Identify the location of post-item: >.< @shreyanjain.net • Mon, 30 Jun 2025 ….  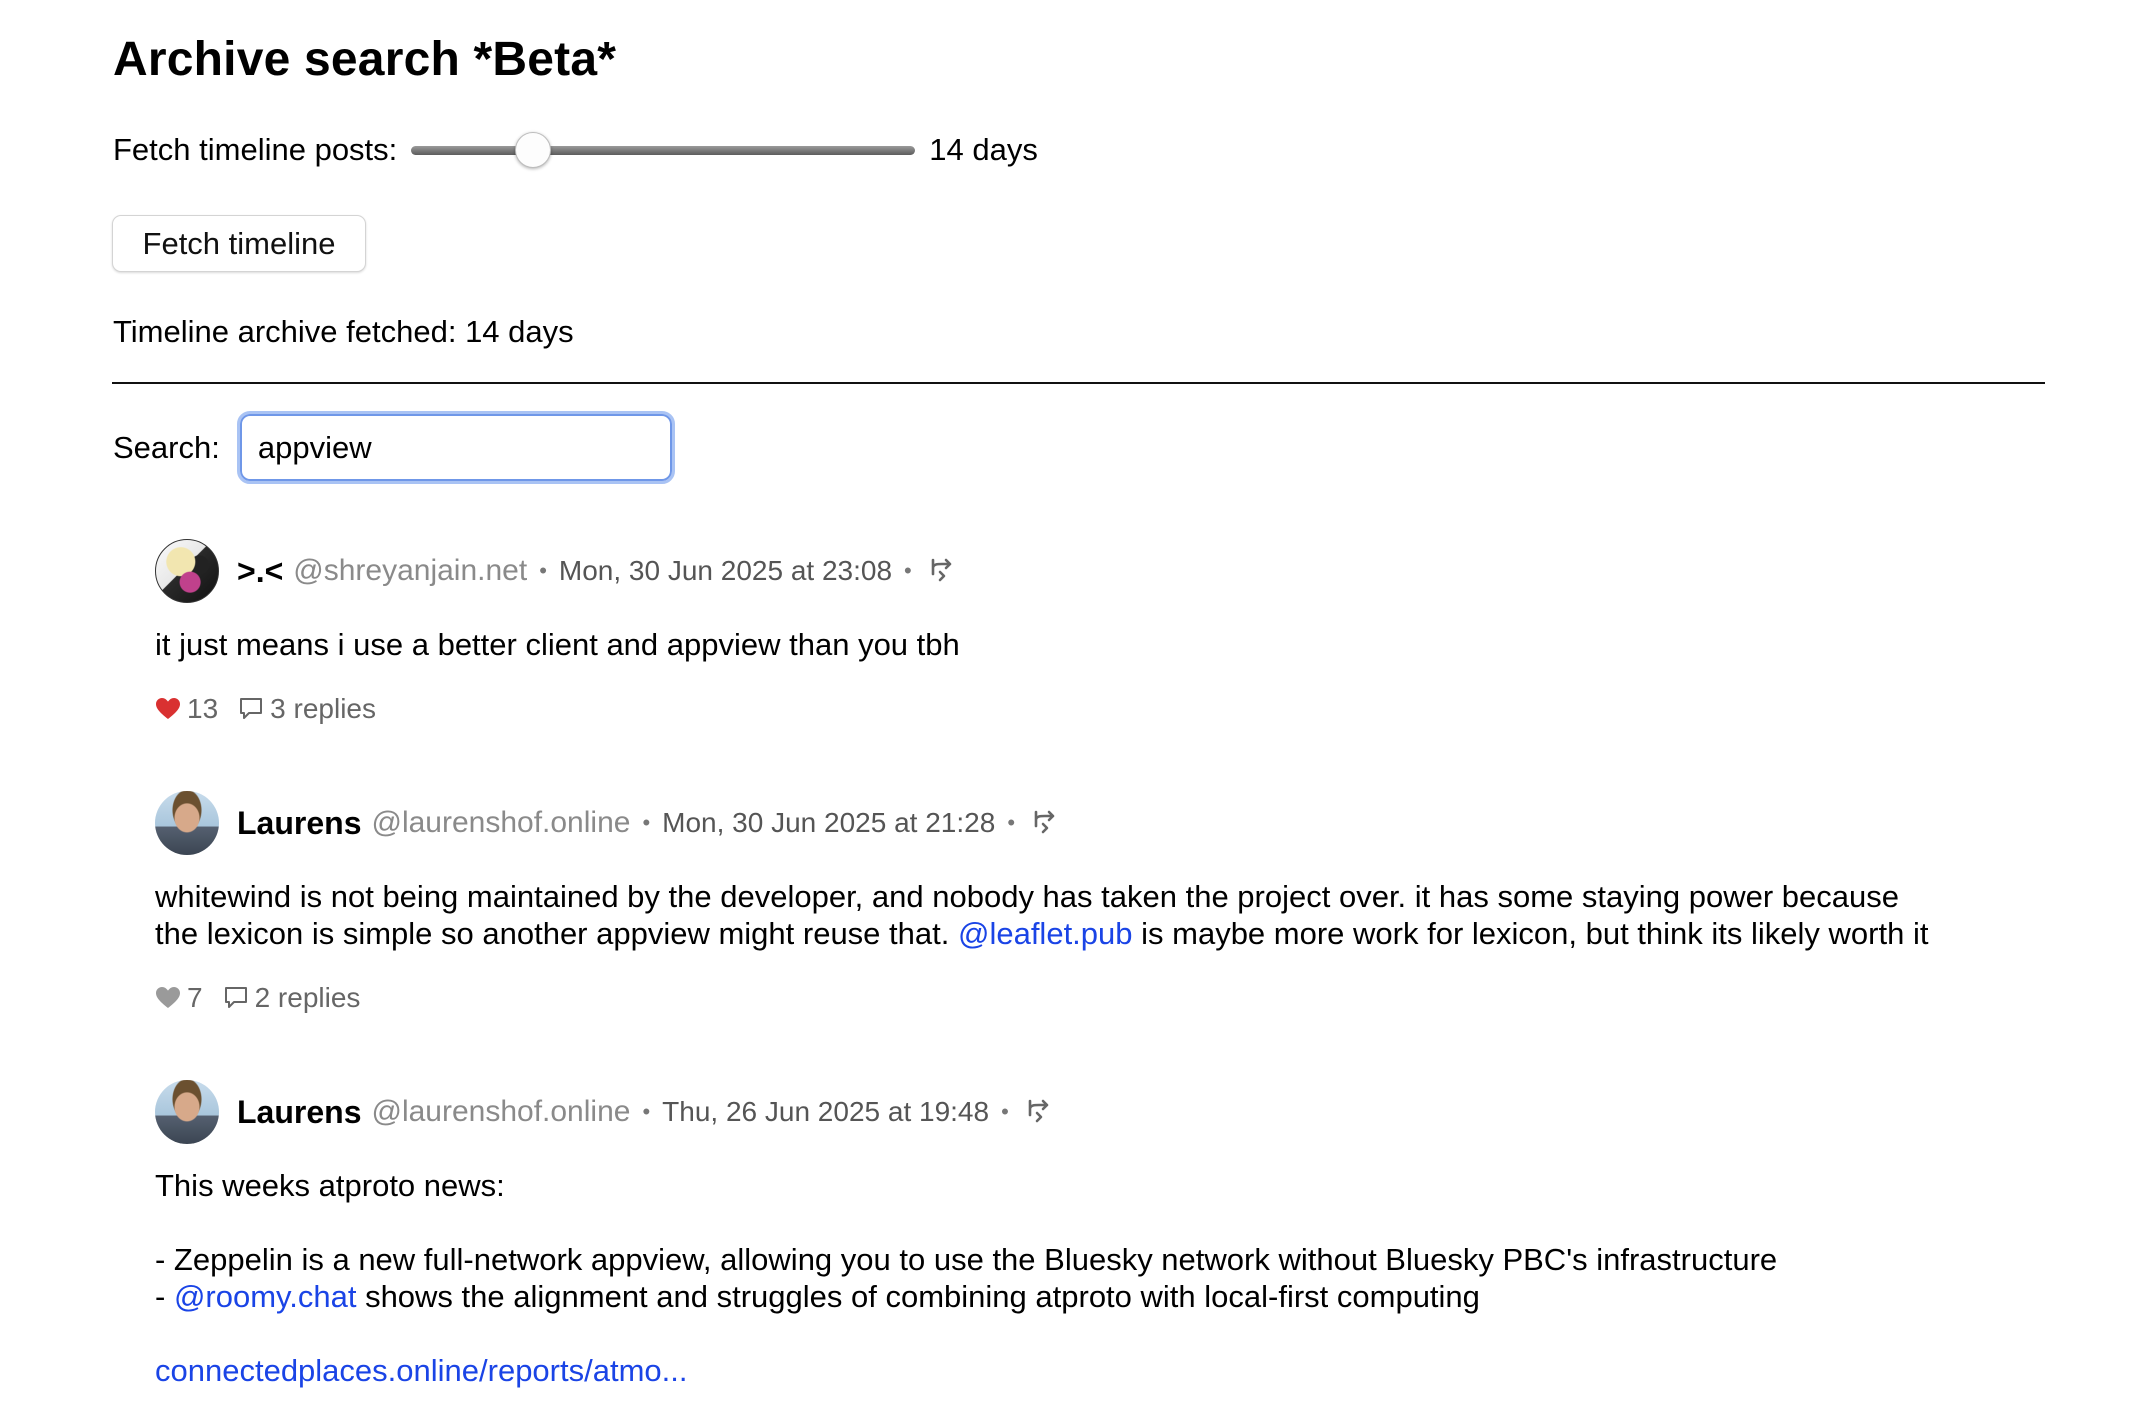
(1105, 631).